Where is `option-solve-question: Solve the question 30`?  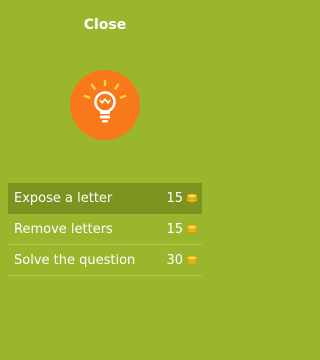
option-solve-question: Solve the question 30 is located at coordinates (105, 260).